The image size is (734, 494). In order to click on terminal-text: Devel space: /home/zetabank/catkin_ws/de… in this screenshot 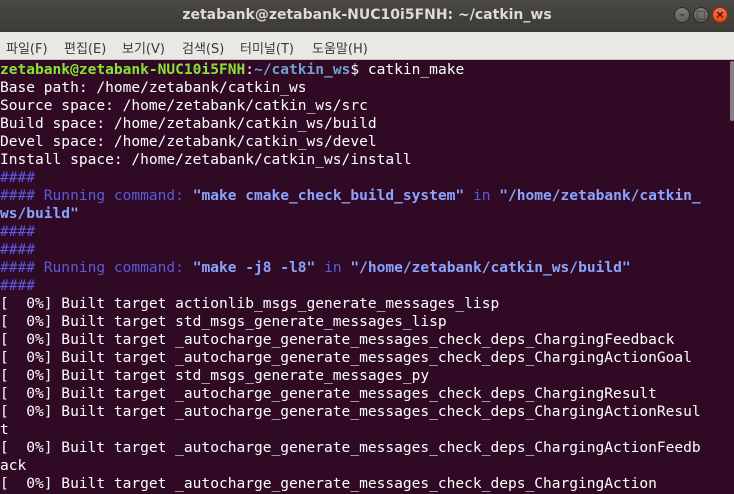, I will do `click(188, 141)`.